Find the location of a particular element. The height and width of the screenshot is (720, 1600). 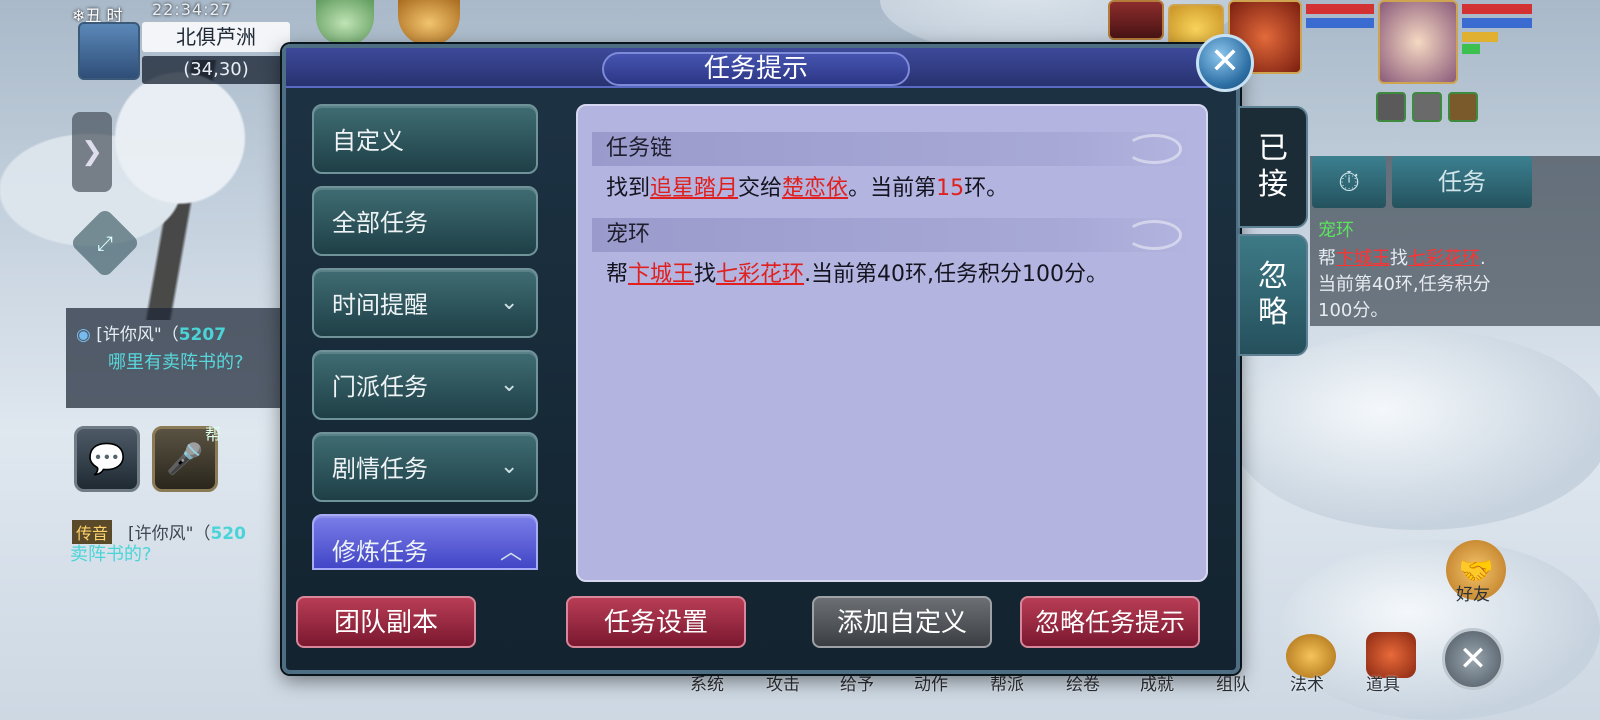

tracker-item-link: 七彩花环 is located at coordinates (1444, 258).